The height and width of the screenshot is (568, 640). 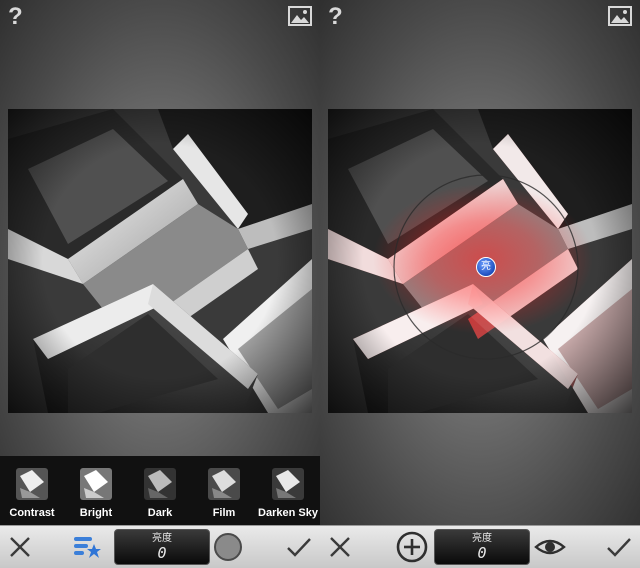 I want to click on filter-contrast: Contrast, so click(x=32, y=493).